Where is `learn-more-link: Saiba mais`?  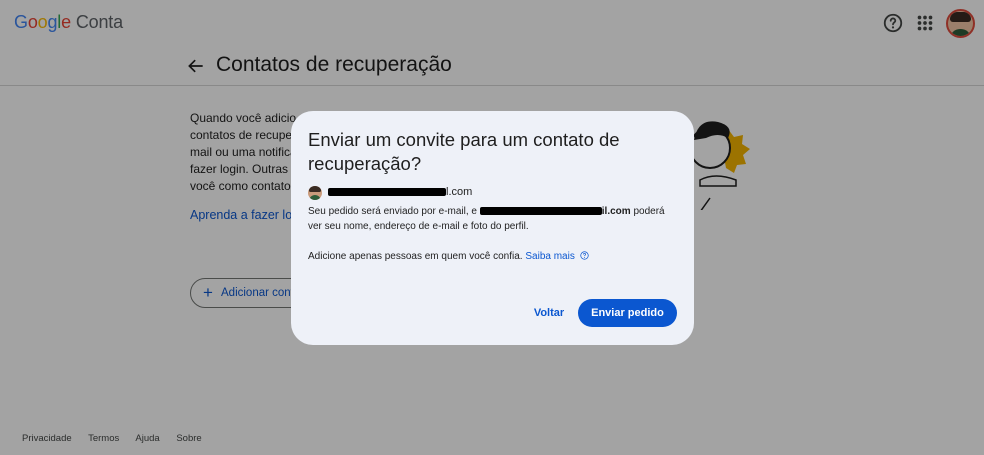 learn-more-link: Saiba mais is located at coordinates (549, 256).